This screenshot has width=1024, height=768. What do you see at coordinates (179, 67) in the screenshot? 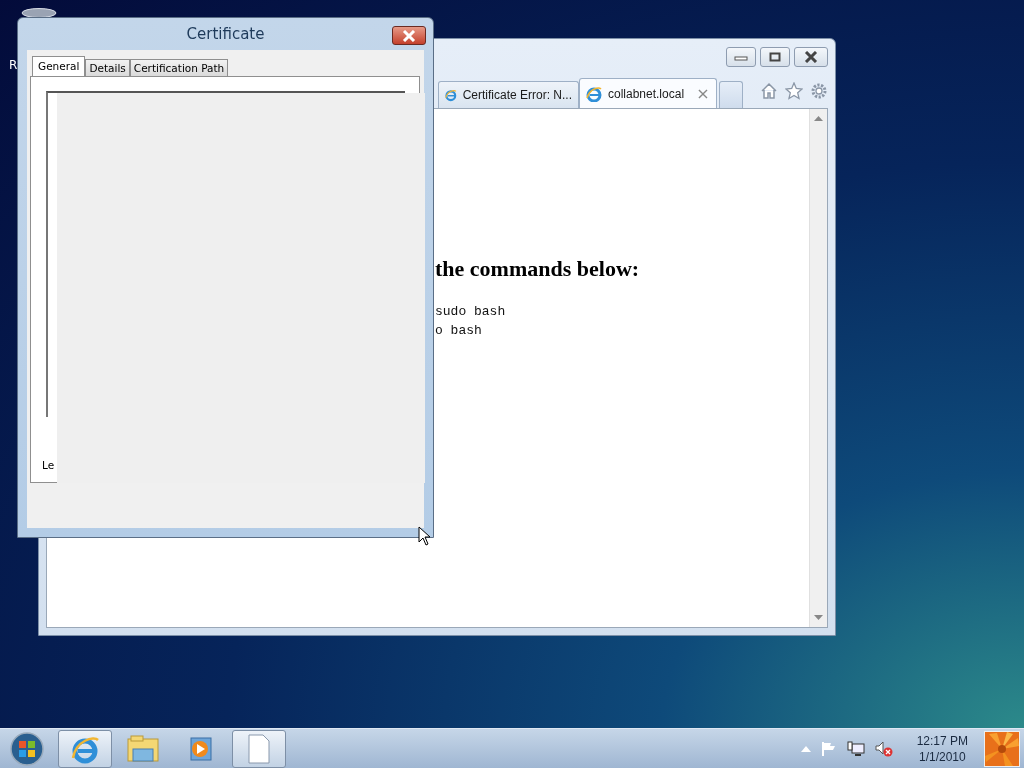
I see `dialog-tab: Certification Path` at bounding box center [179, 67].